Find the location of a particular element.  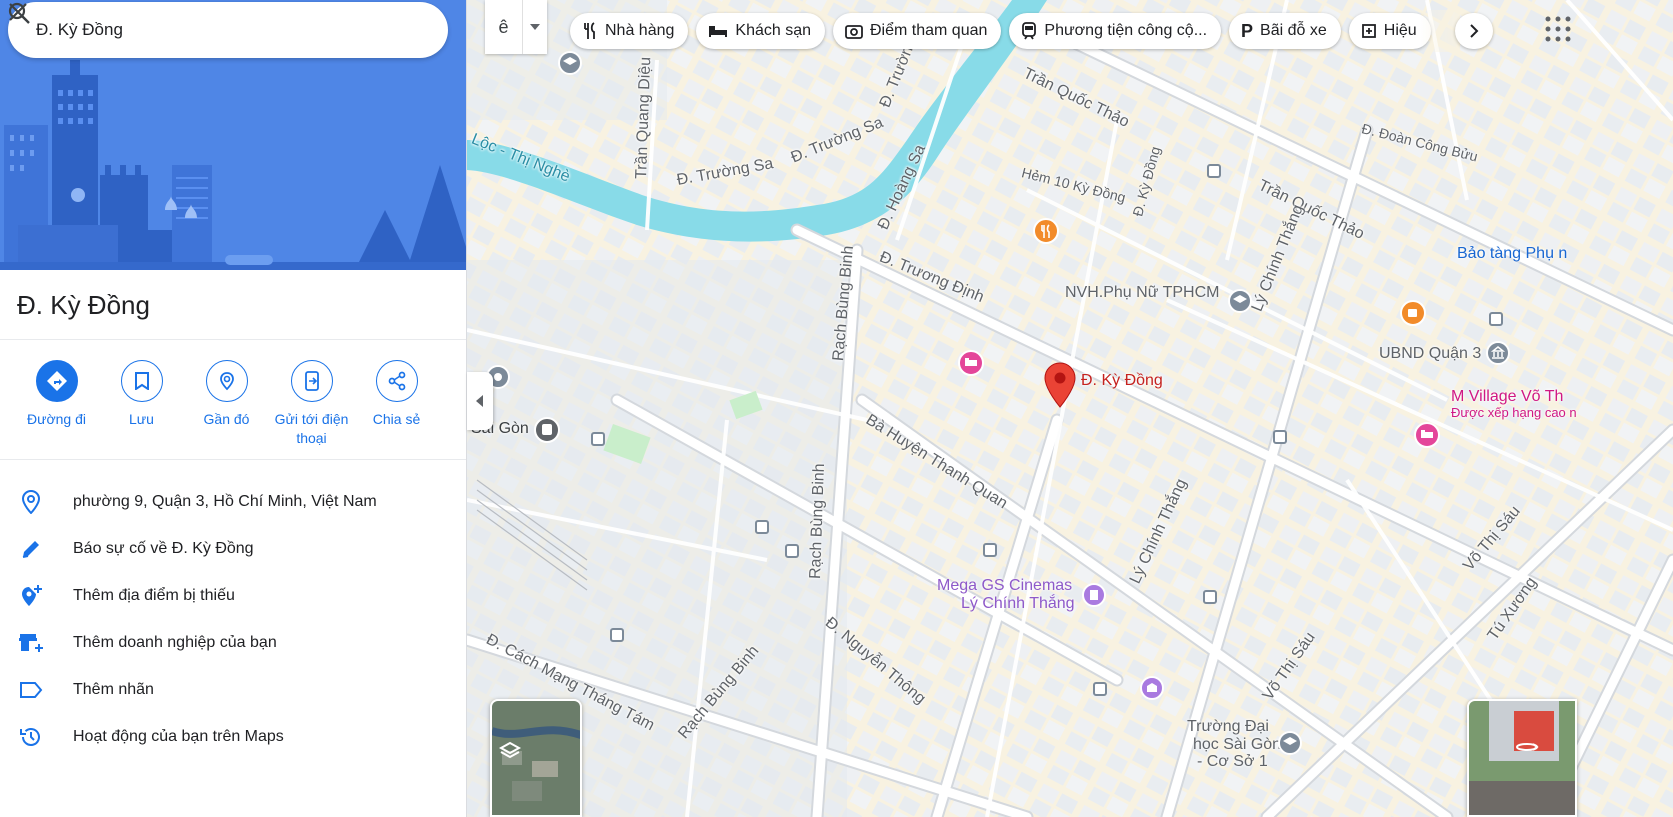

poi-label-truong-dh-3: - Cơ Sở 1 is located at coordinates (1232, 761).